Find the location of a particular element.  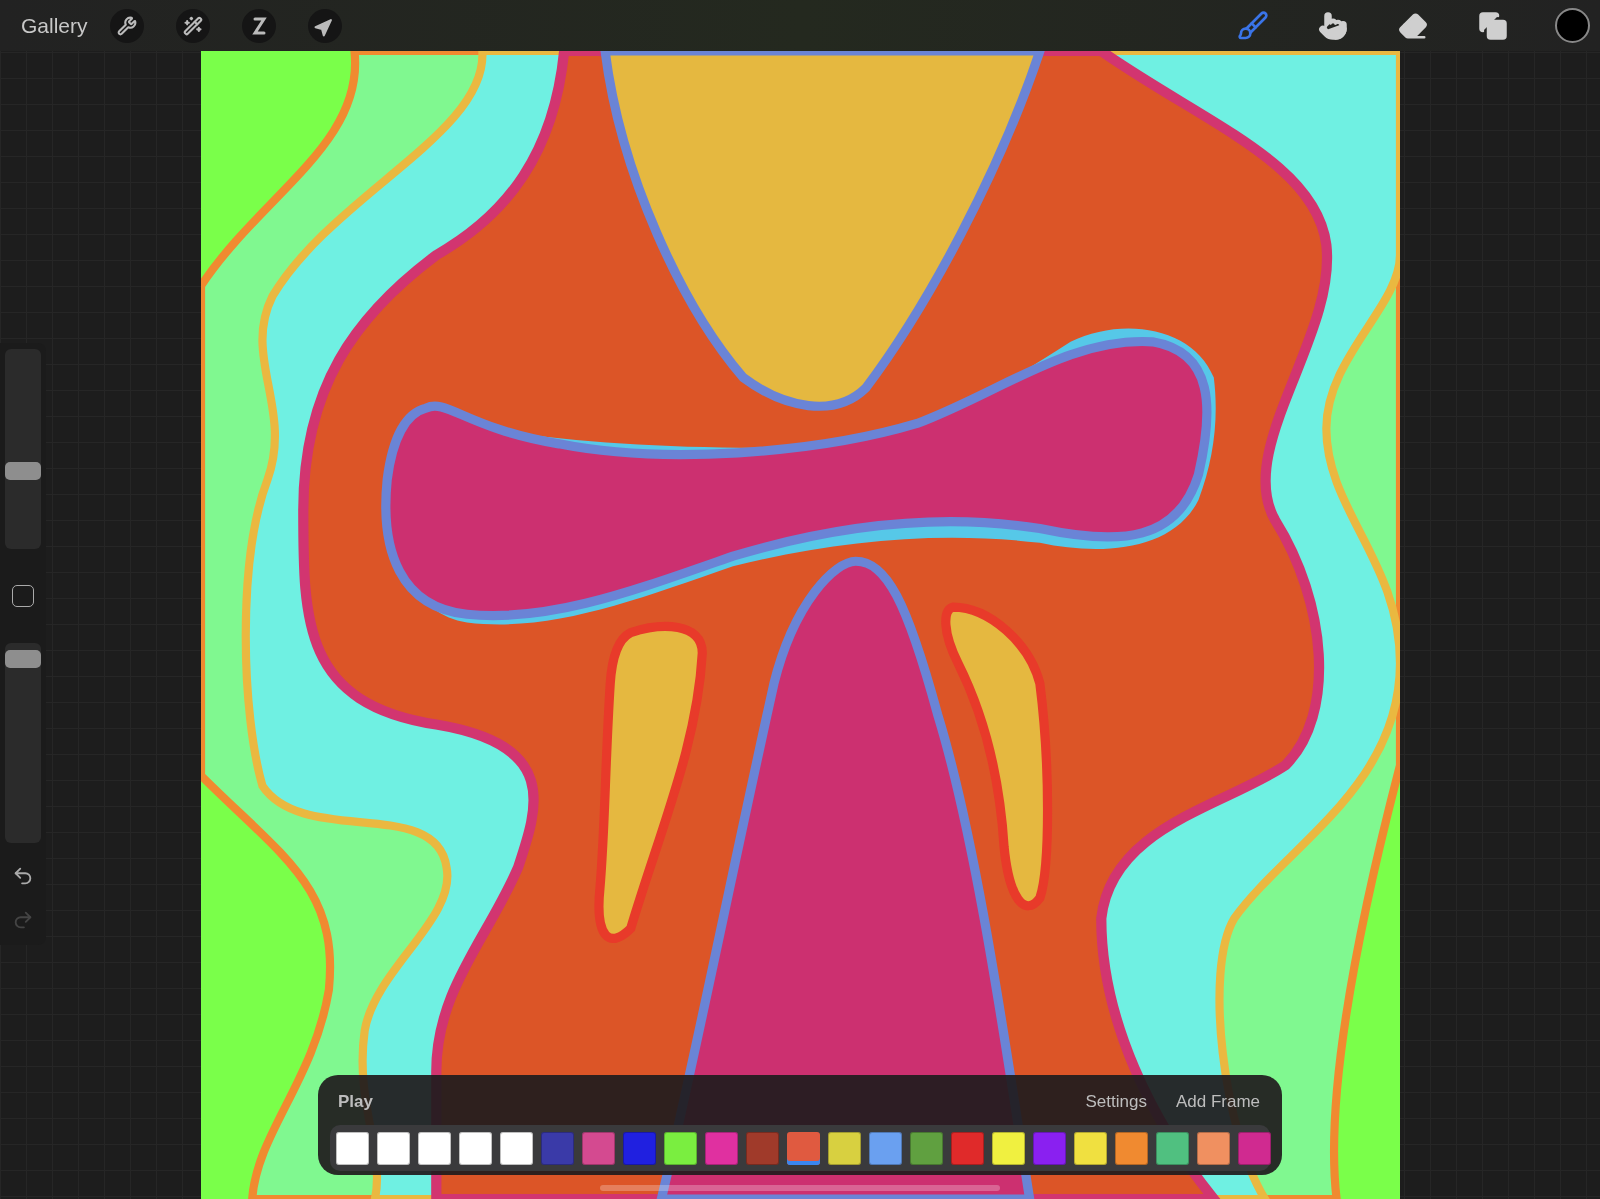

add-frame-button: Add Frame is located at coordinates (1217, 1102).